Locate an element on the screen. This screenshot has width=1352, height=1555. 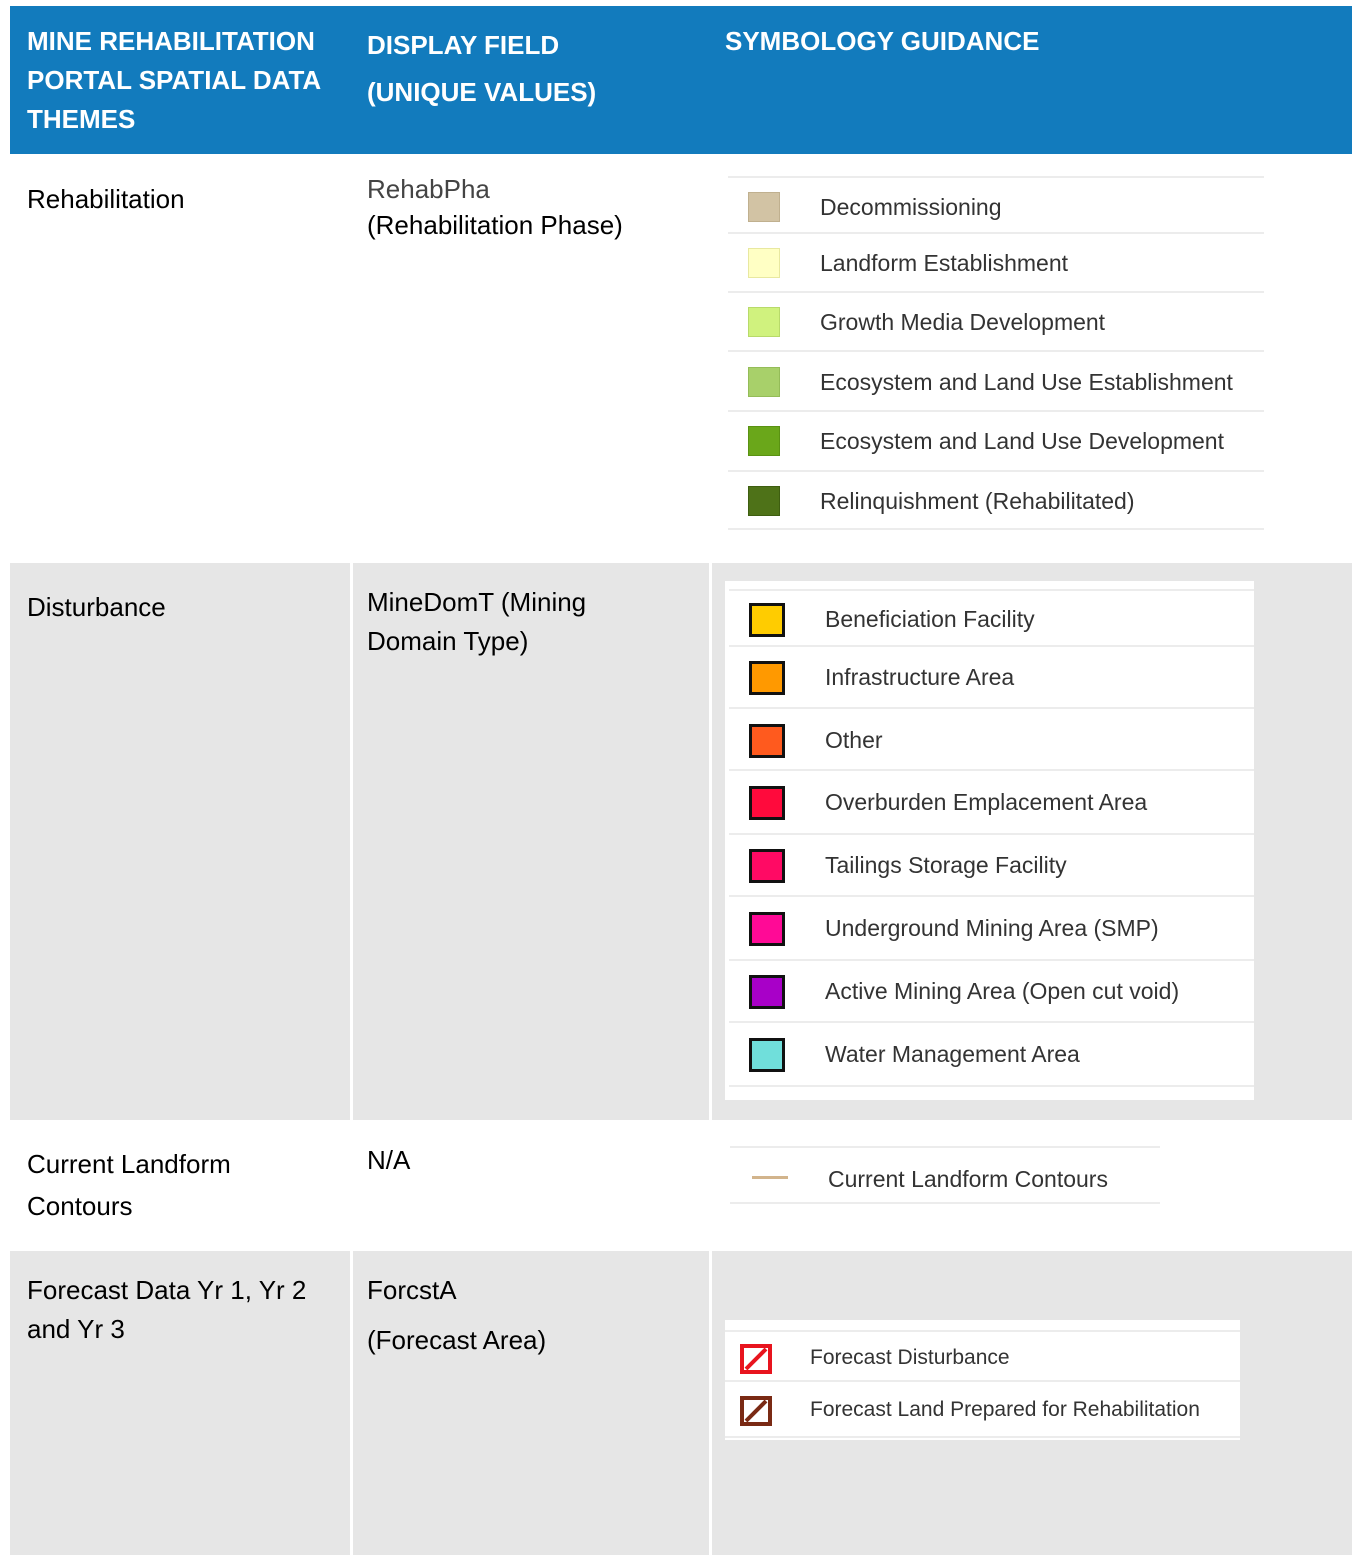
legend-item: Active Mining Area (Open cut void) is located at coordinates (991, 992).